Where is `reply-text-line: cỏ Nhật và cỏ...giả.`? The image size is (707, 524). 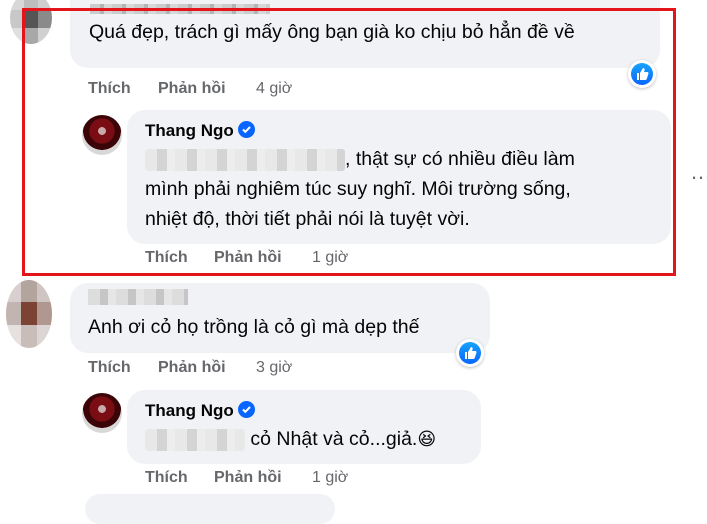
reply-text-line: cỏ Nhật và cỏ...giả. is located at coordinates (331, 439).